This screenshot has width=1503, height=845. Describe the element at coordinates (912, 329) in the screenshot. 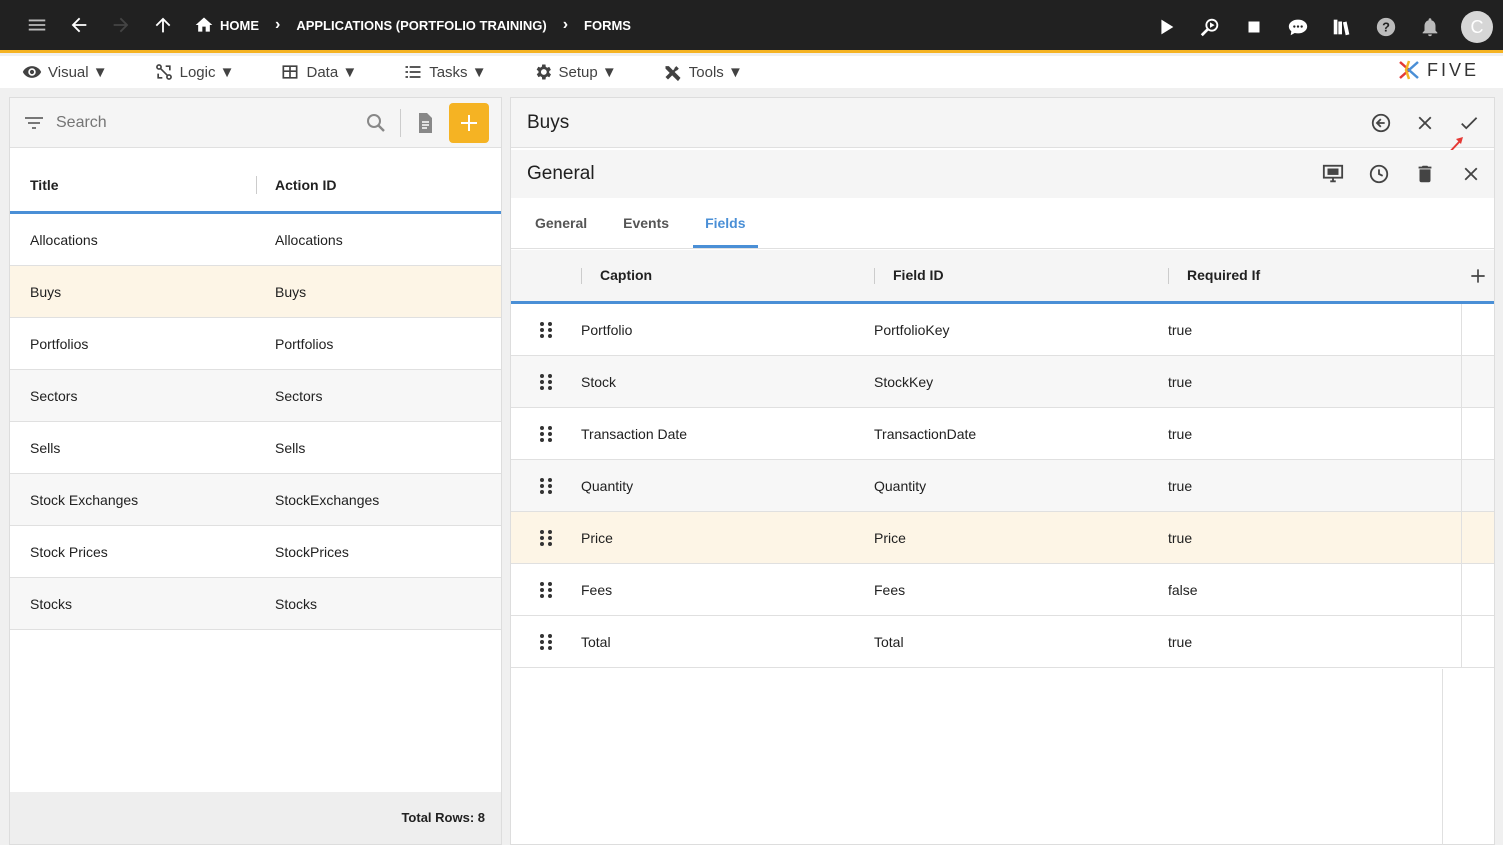

I see `cell-field-id: PortfolioKey` at that location.